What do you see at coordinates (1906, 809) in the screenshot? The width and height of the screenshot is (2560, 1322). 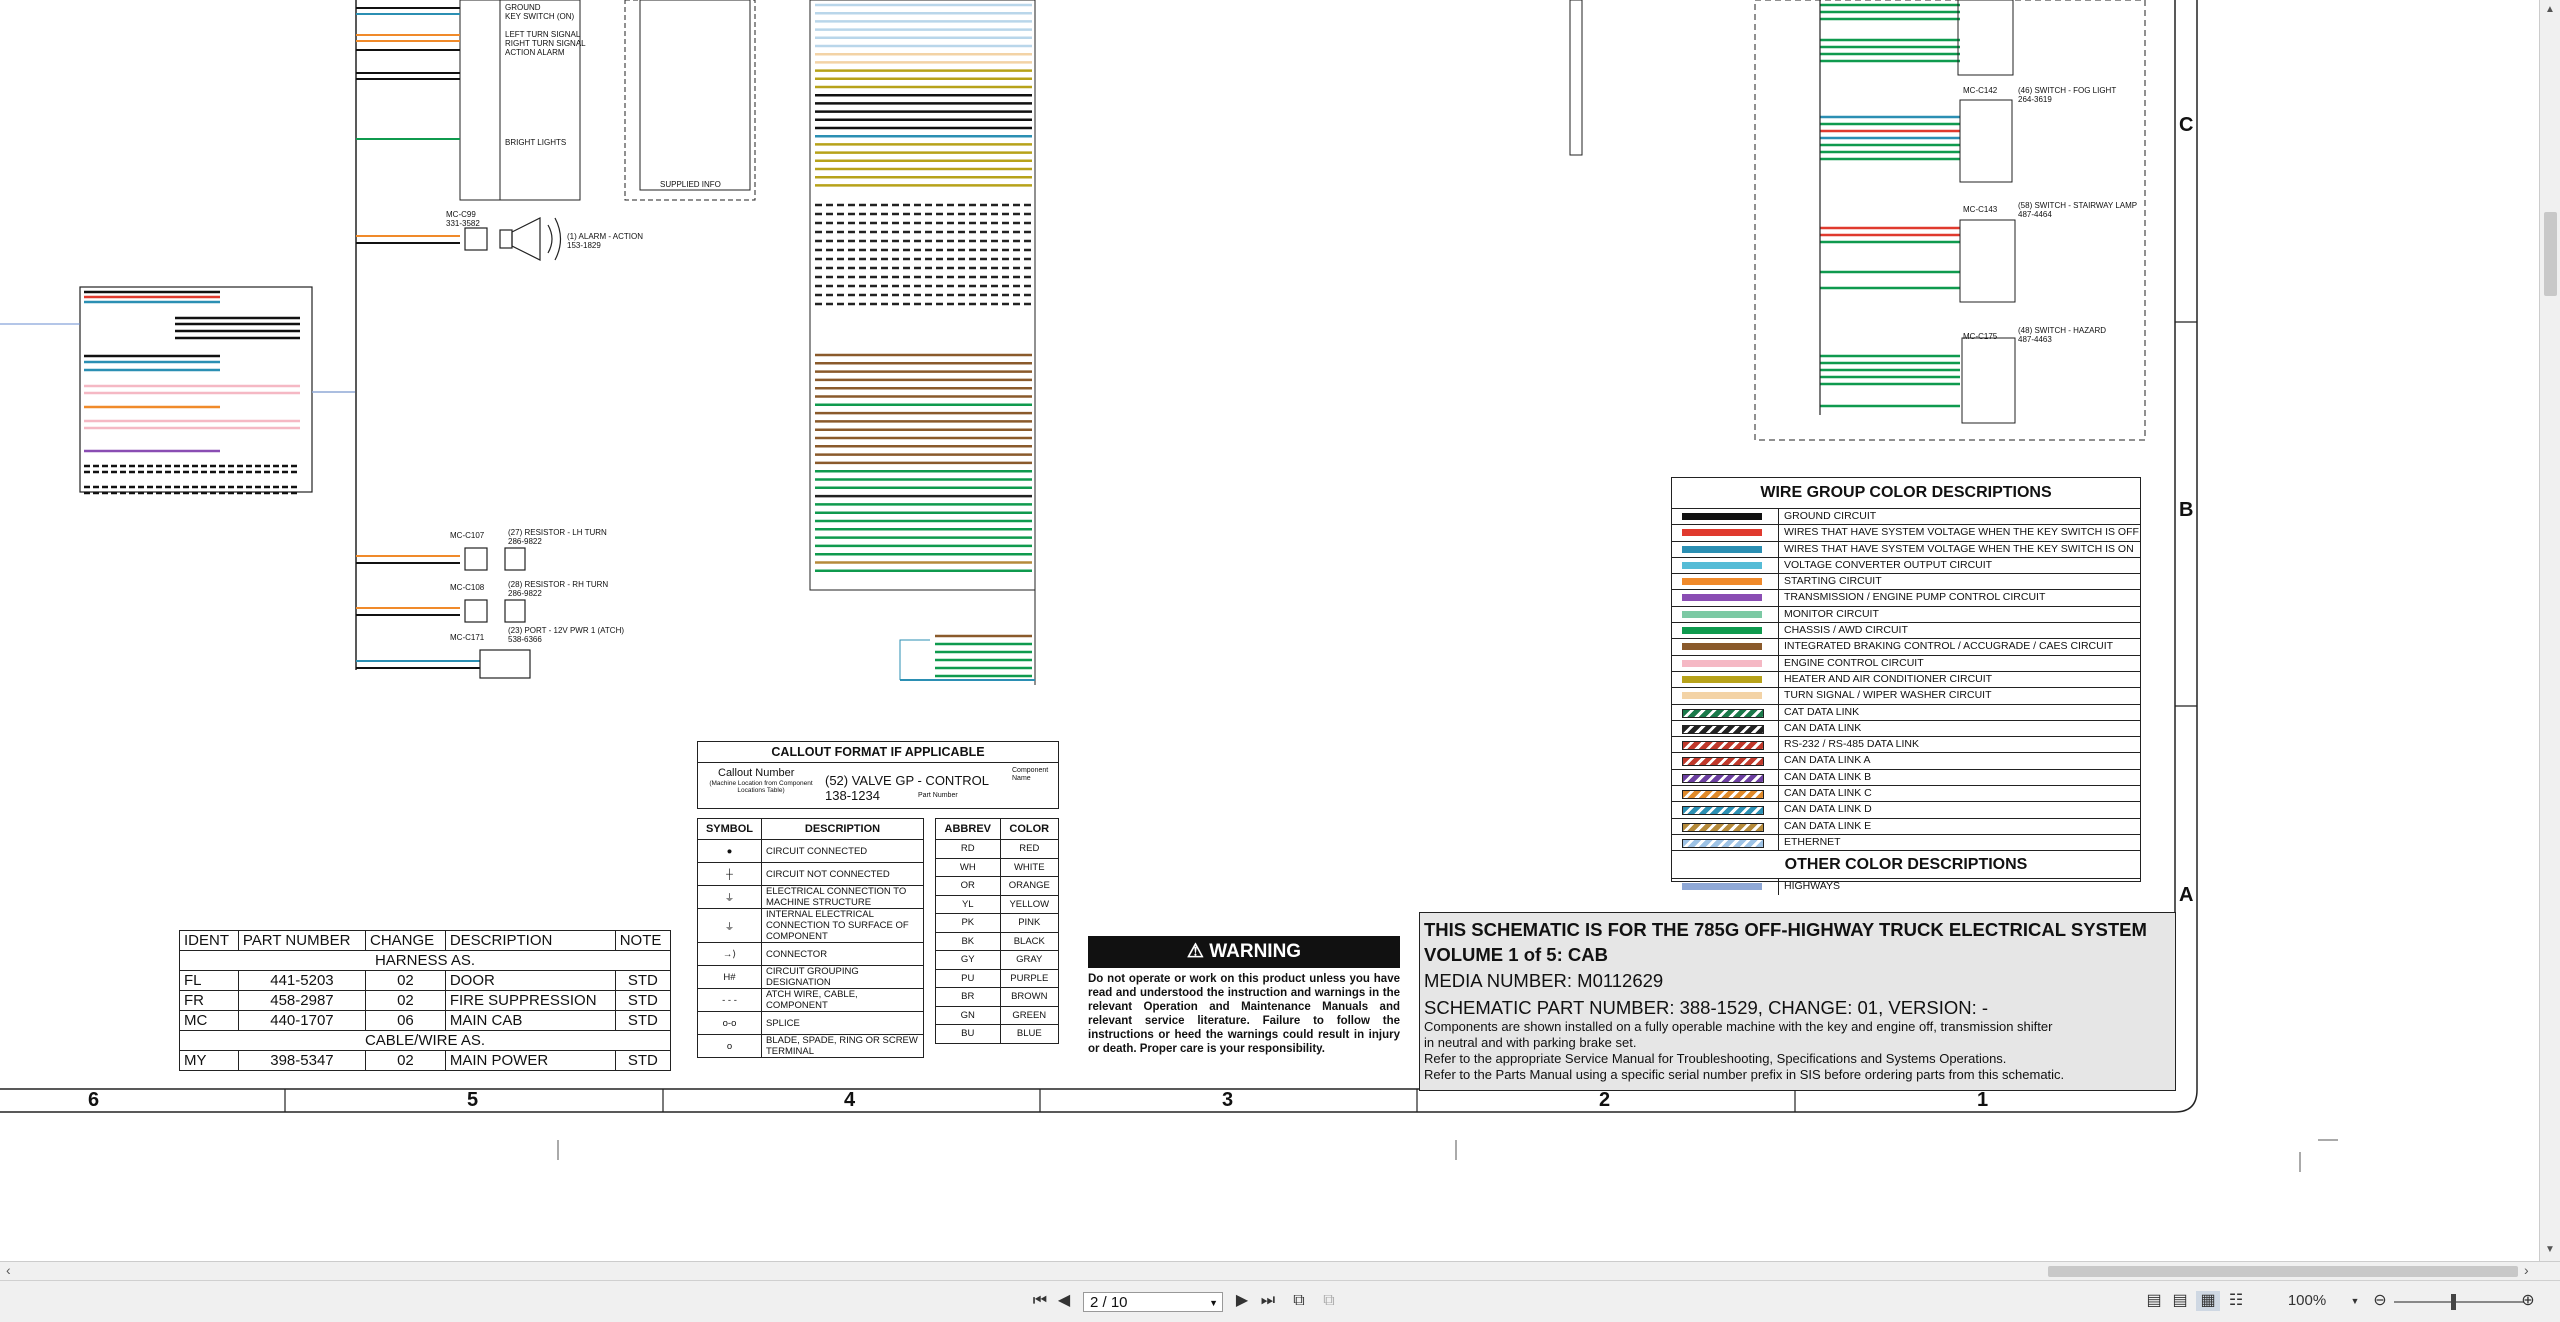 I see `wire-color-row: CAN DATA LINK D` at bounding box center [1906, 809].